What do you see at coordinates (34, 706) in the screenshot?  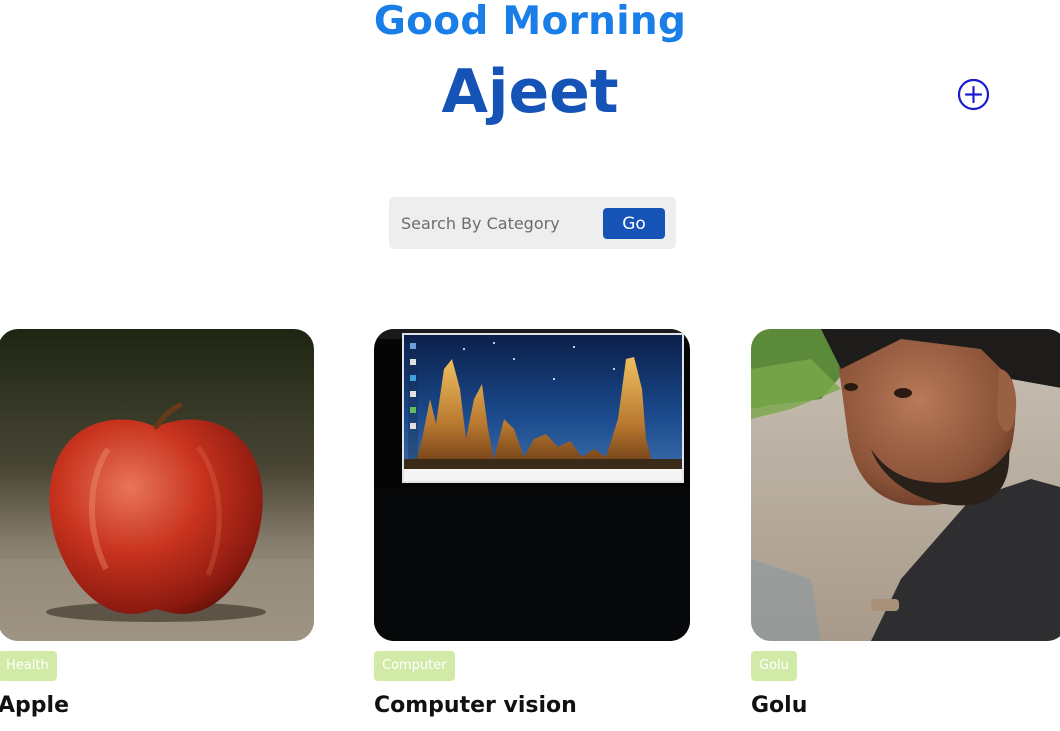 I see `post-title: Apple` at bounding box center [34, 706].